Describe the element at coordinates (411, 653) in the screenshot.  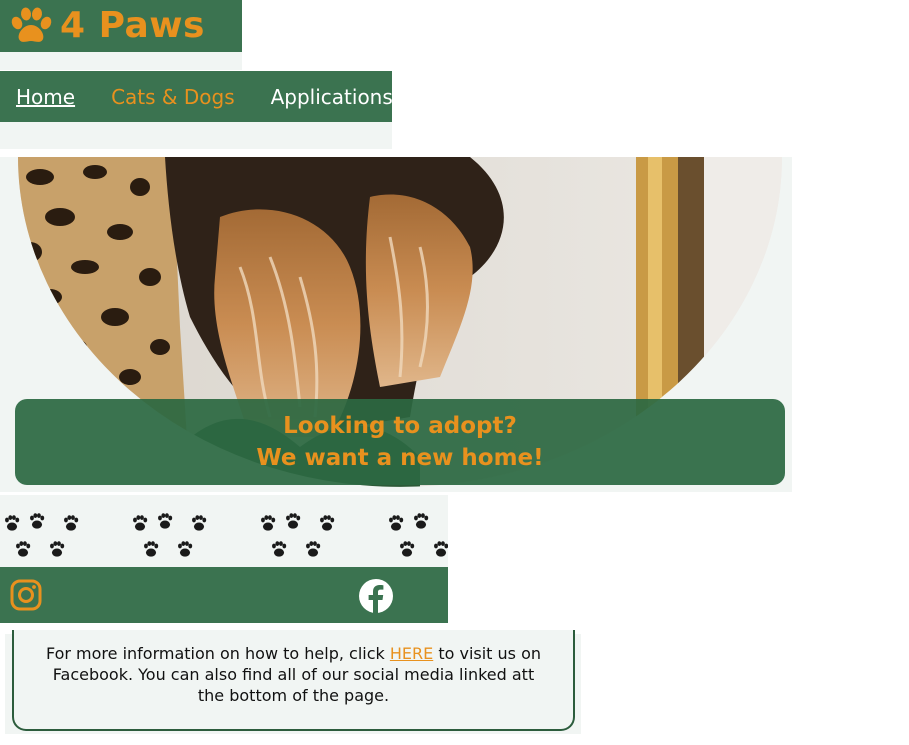
I see `facebook-here-link: HERE` at that location.